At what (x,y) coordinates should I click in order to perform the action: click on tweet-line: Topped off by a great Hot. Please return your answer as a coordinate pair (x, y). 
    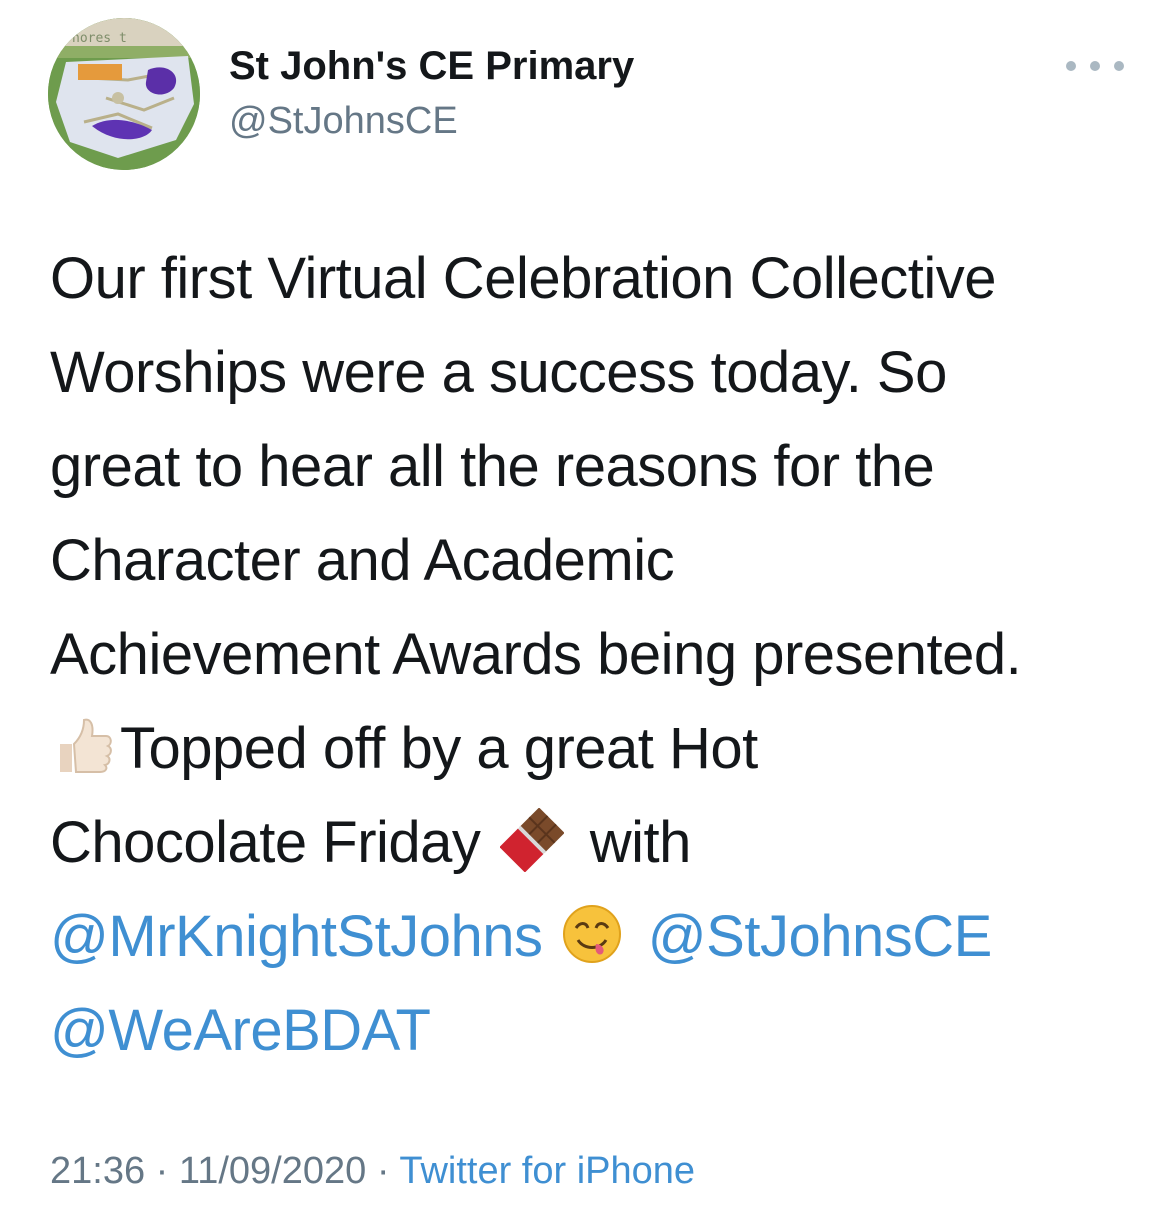
    Looking at the image, I should click on (595, 749).